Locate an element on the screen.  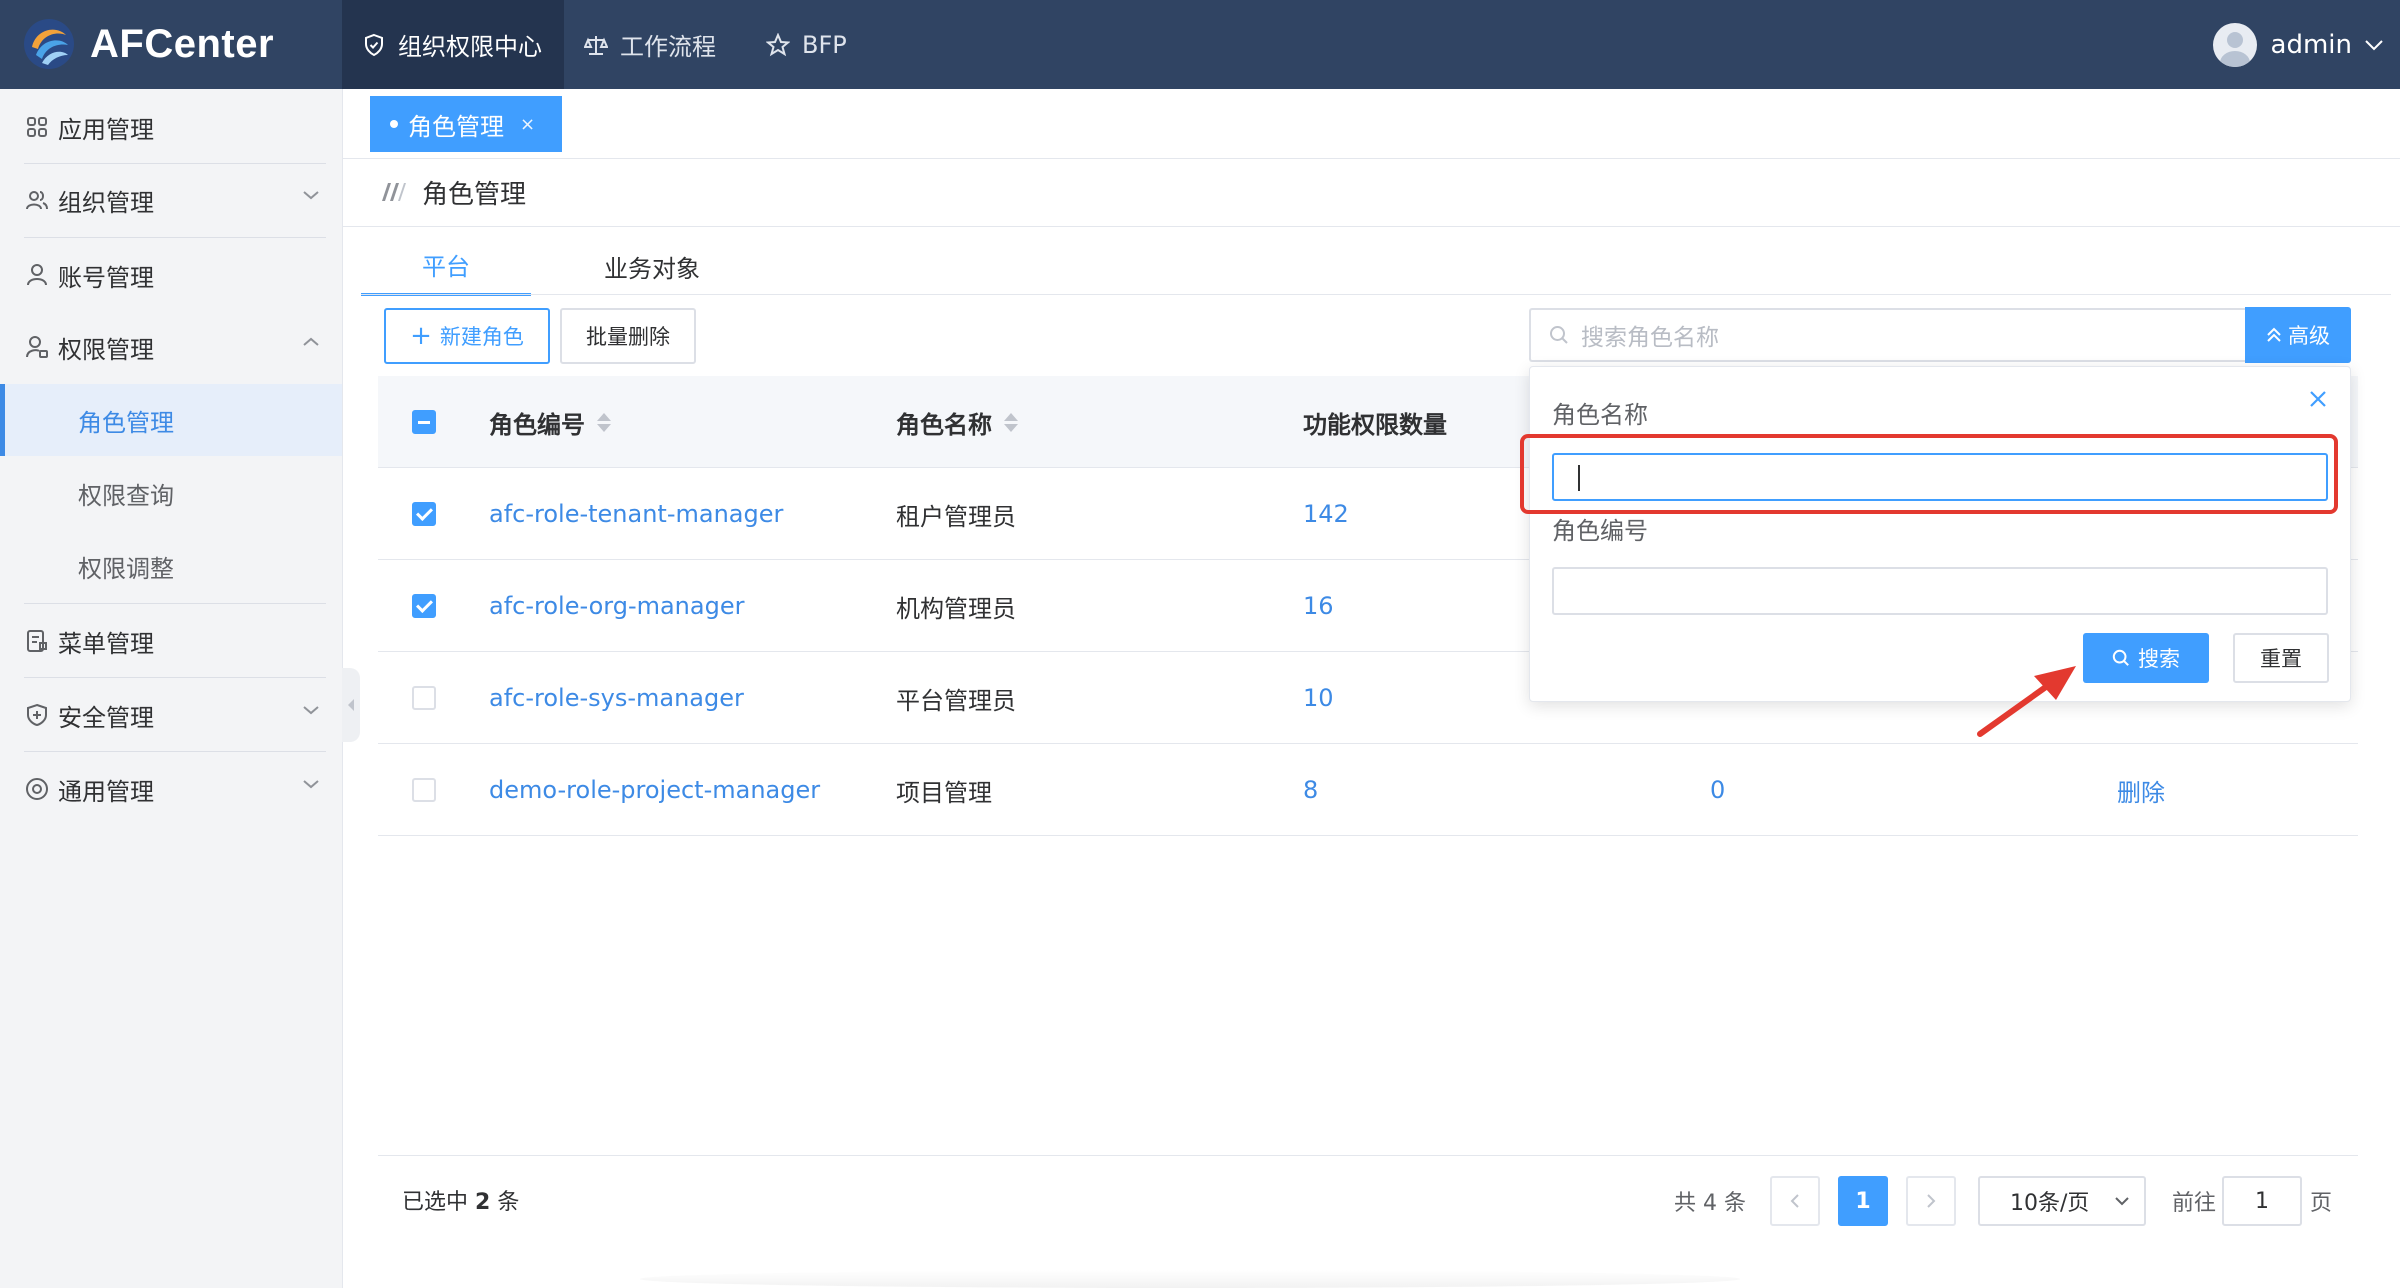
next-page-button is located at coordinates (1931, 1201).